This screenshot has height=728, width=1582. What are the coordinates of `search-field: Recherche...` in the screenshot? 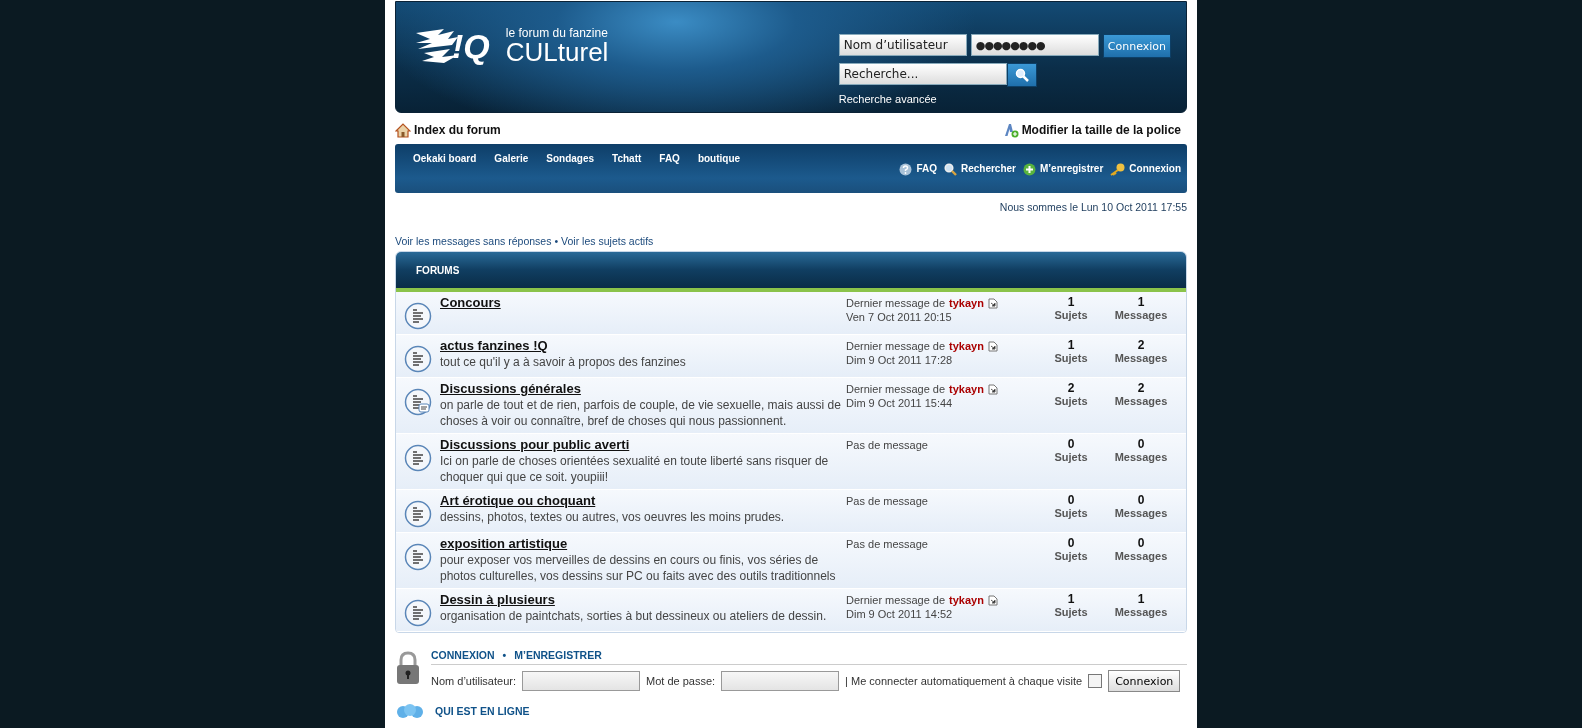 It's located at (922, 74).